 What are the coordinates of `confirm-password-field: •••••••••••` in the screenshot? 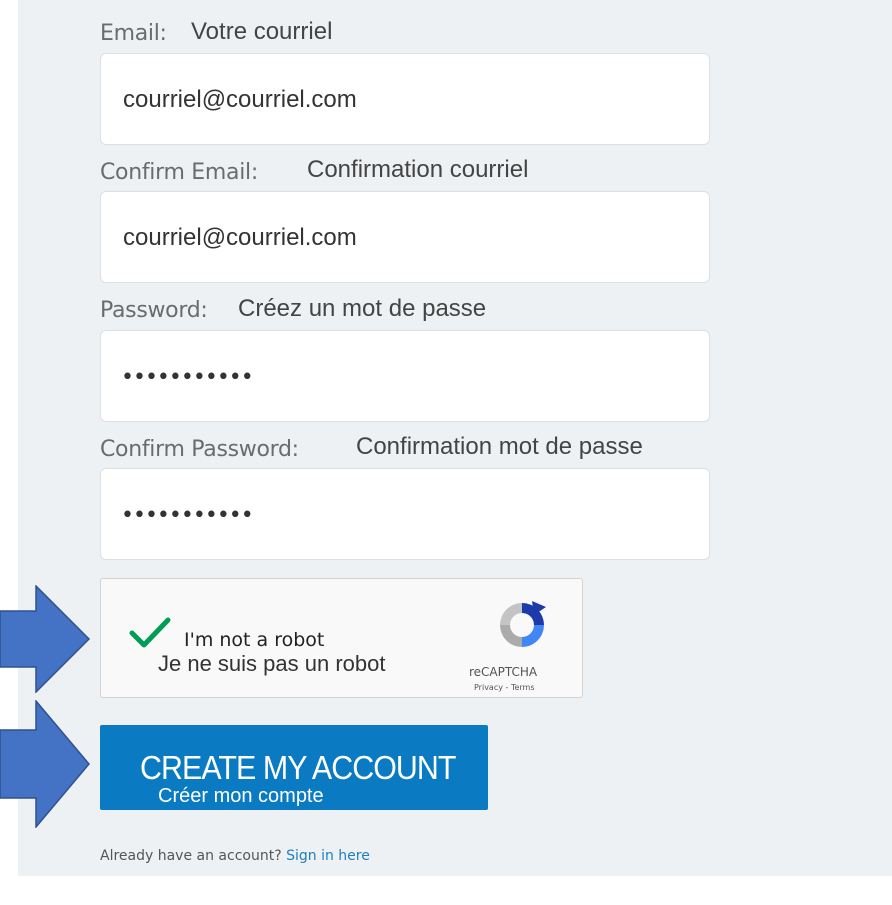 It's located at (405, 514).